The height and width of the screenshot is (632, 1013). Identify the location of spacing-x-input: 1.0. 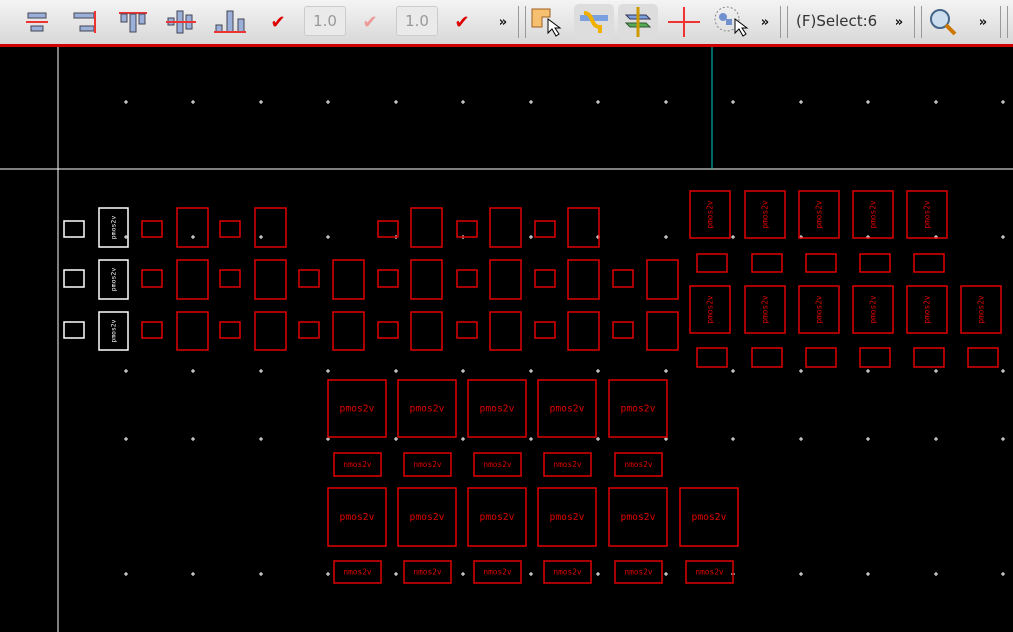
(325, 21).